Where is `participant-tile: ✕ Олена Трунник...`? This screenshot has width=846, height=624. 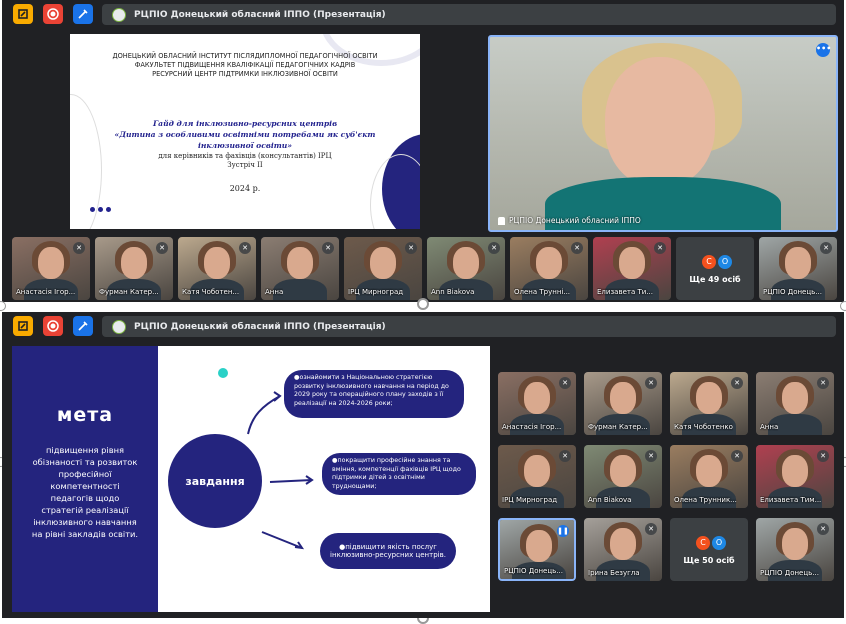 participant-tile: ✕ Олена Трунник... is located at coordinates (709, 476).